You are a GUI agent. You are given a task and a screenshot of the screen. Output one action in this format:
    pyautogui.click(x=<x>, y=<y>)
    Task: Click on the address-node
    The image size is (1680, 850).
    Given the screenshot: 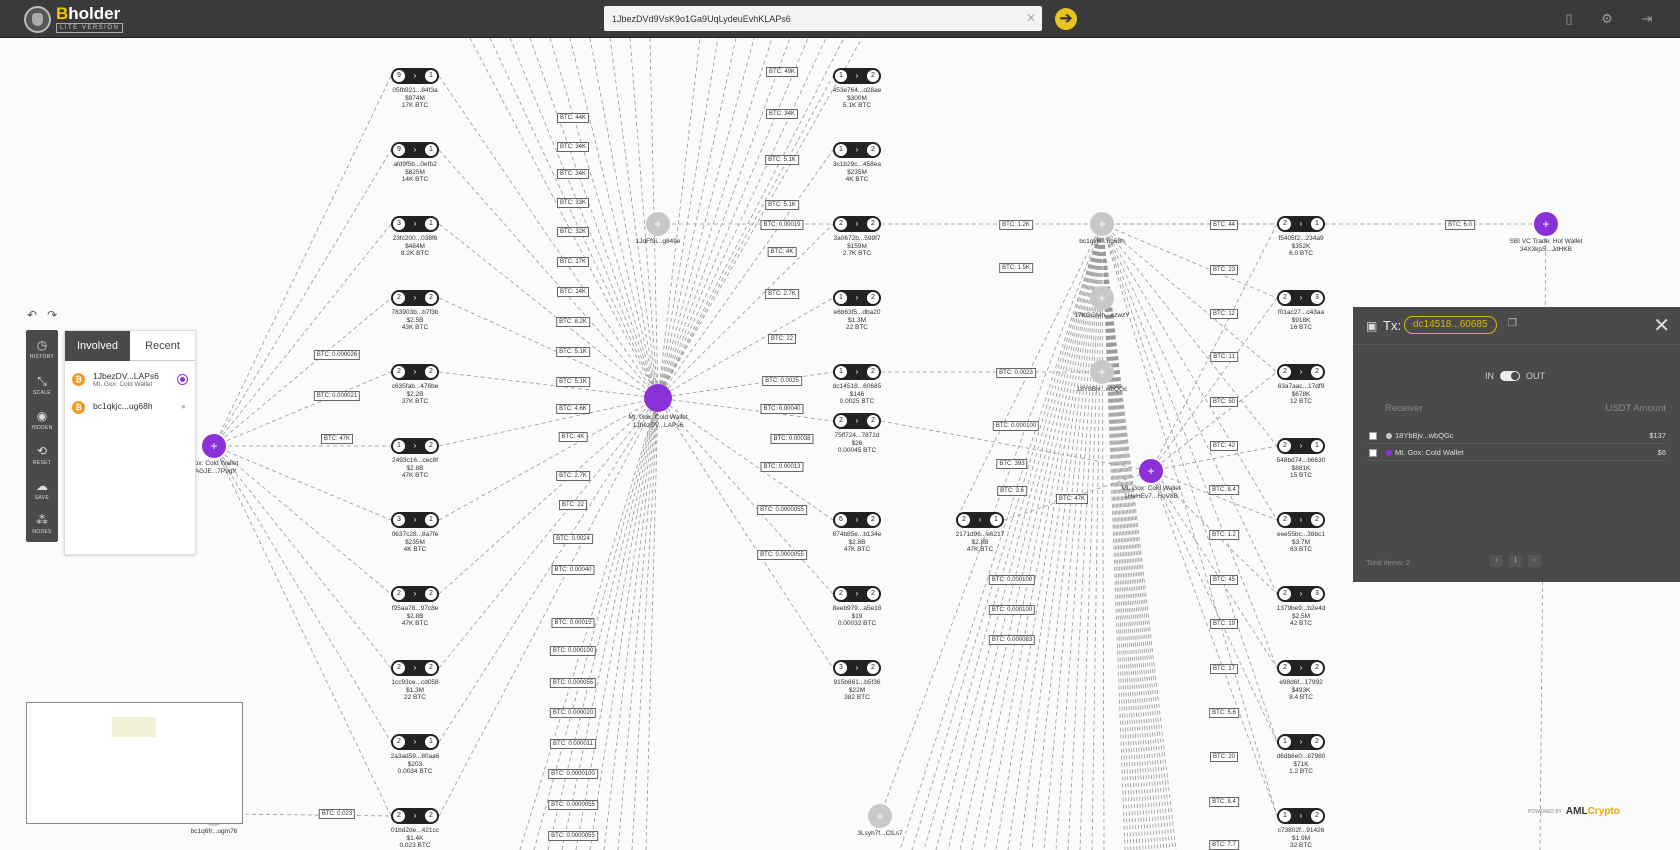 What is the action you would take?
    pyautogui.click(x=658, y=398)
    